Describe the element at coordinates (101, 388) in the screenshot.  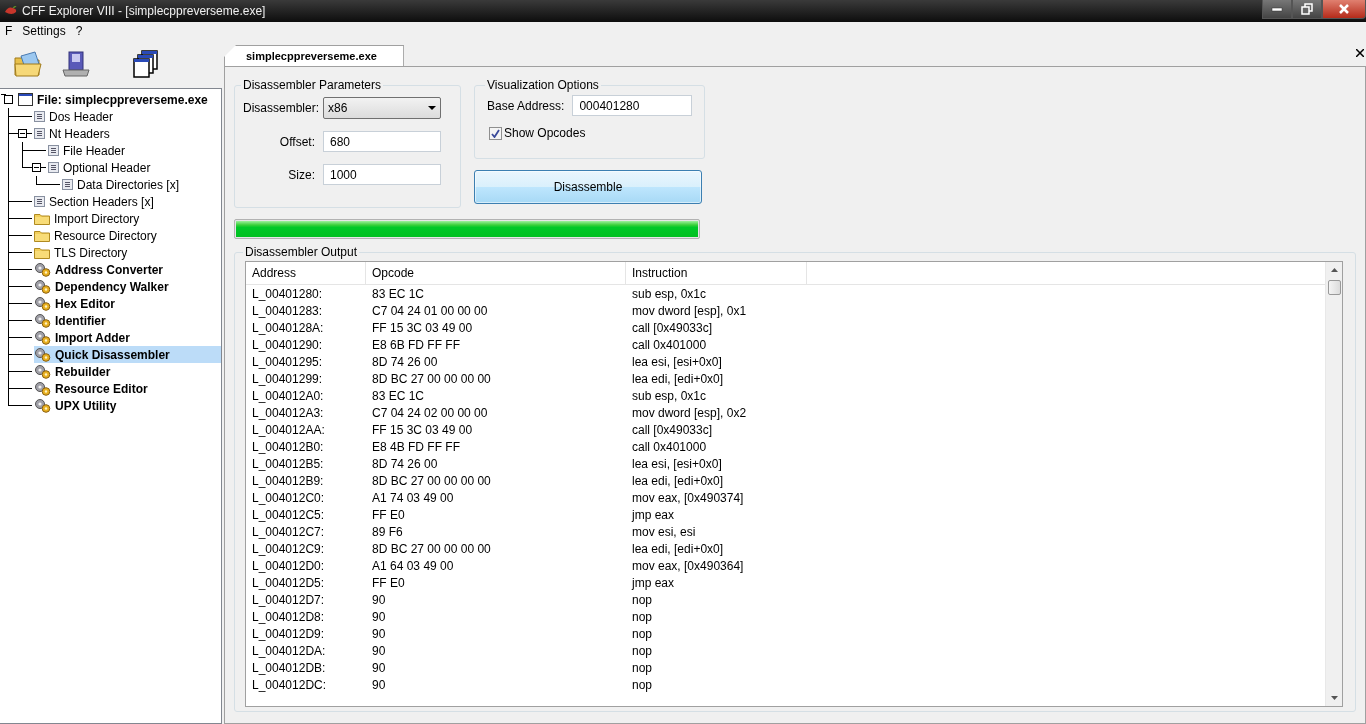
I see `tree-item: Resource Editor` at that location.